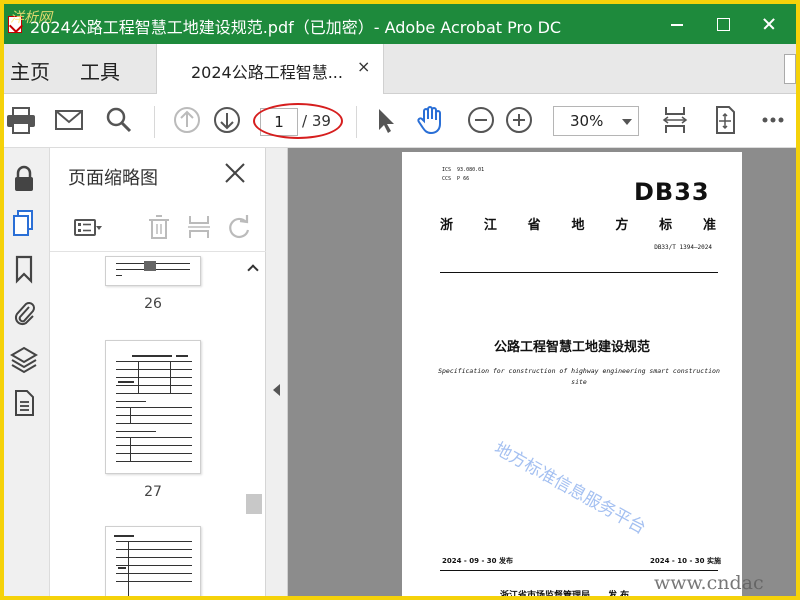 The height and width of the screenshot is (600, 800). What do you see at coordinates (239, 227) in the screenshot?
I see `rotate-icon` at bounding box center [239, 227].